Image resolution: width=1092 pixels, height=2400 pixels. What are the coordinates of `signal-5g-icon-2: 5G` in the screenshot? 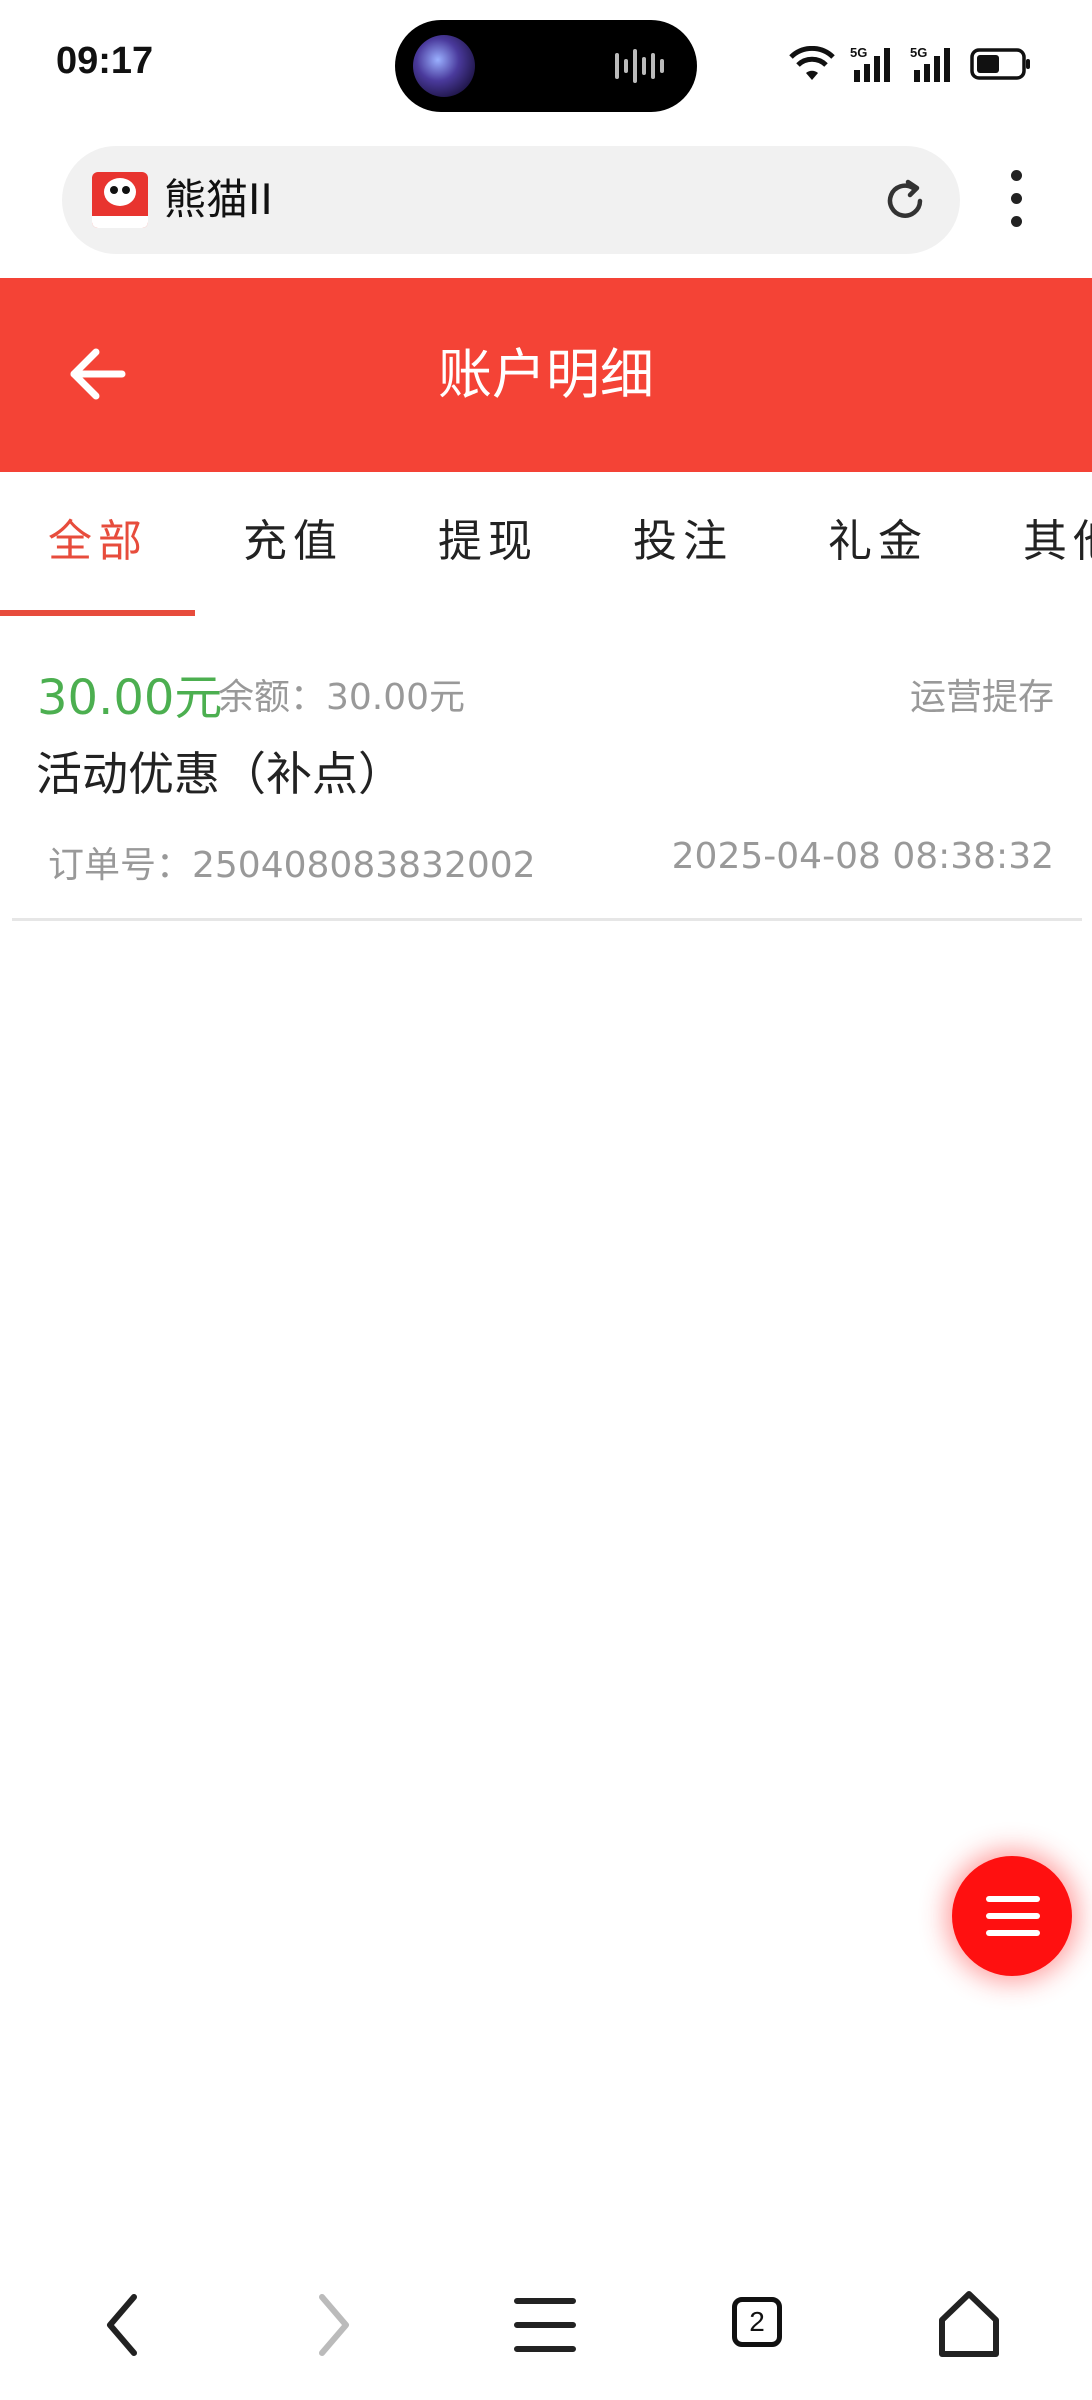 It's located at (930, 63).